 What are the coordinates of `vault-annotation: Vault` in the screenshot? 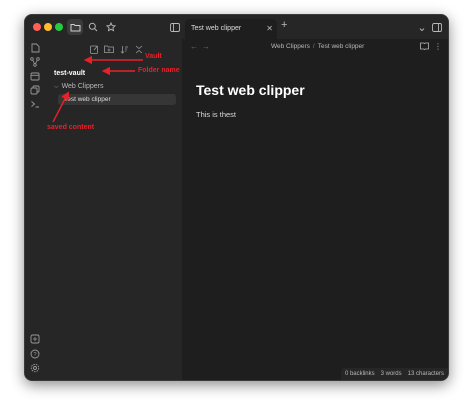 It's located at (153, 56).